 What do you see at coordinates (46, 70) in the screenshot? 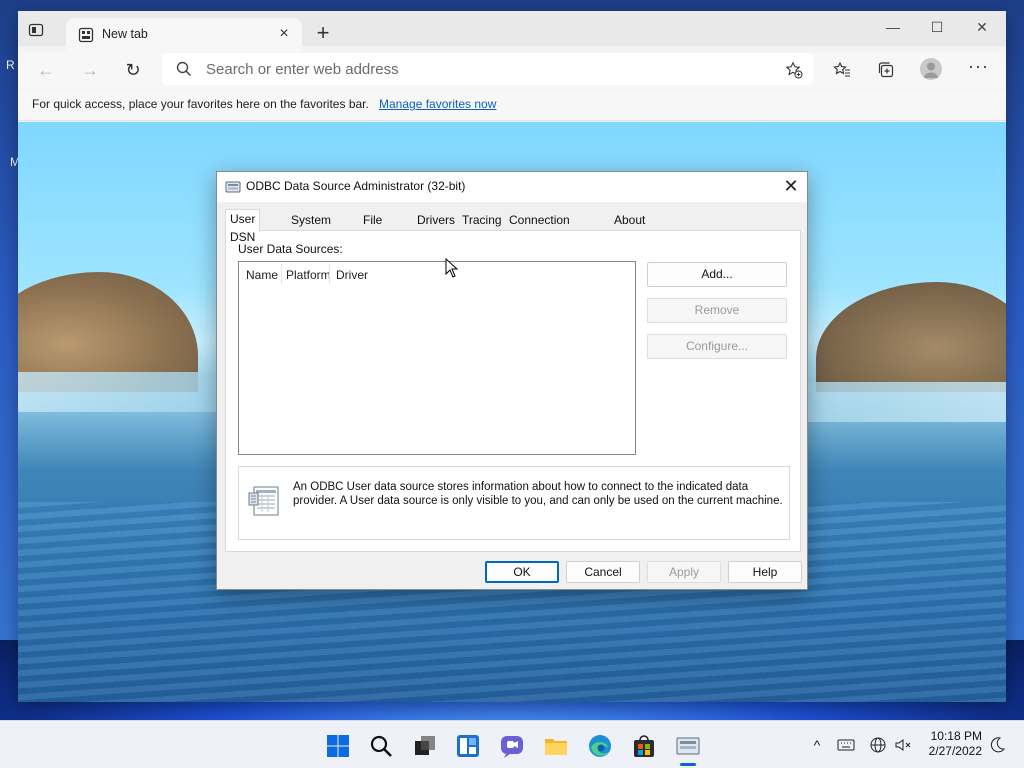
I see `back-icon: ←` at bounding box center [46, 70].